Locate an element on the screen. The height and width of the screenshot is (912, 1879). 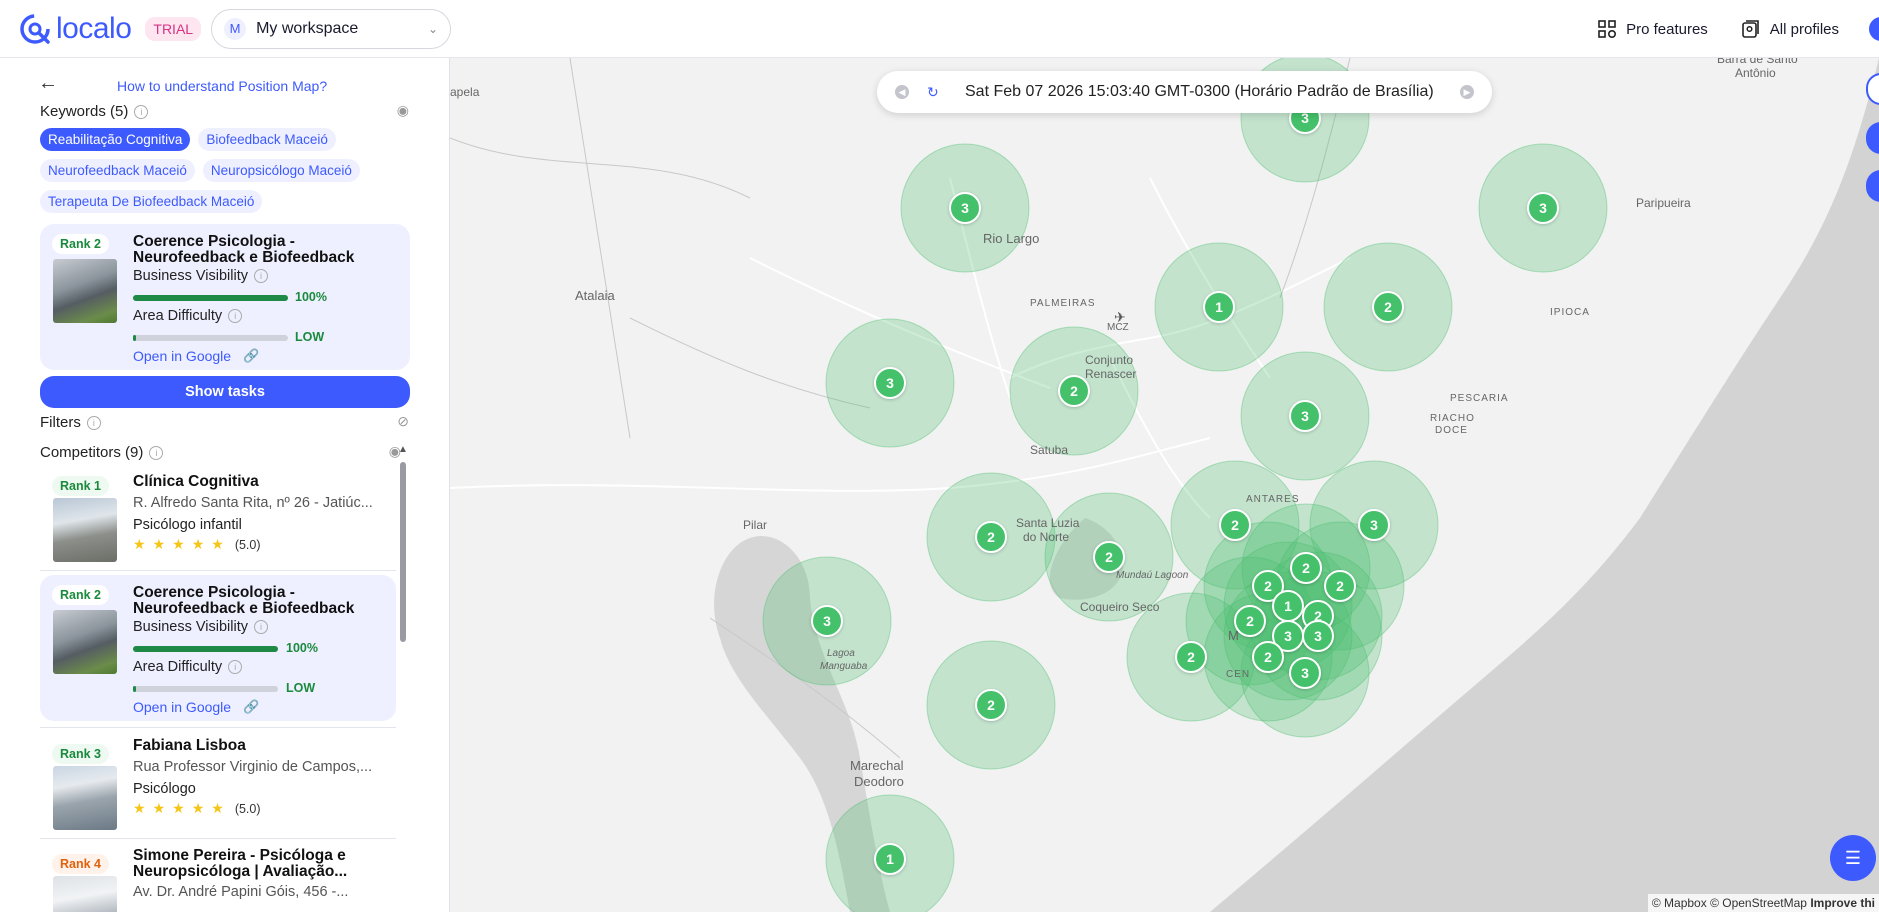
keyword-chip: Reabilitação Cognitiva is located at coordinates (115, 139).